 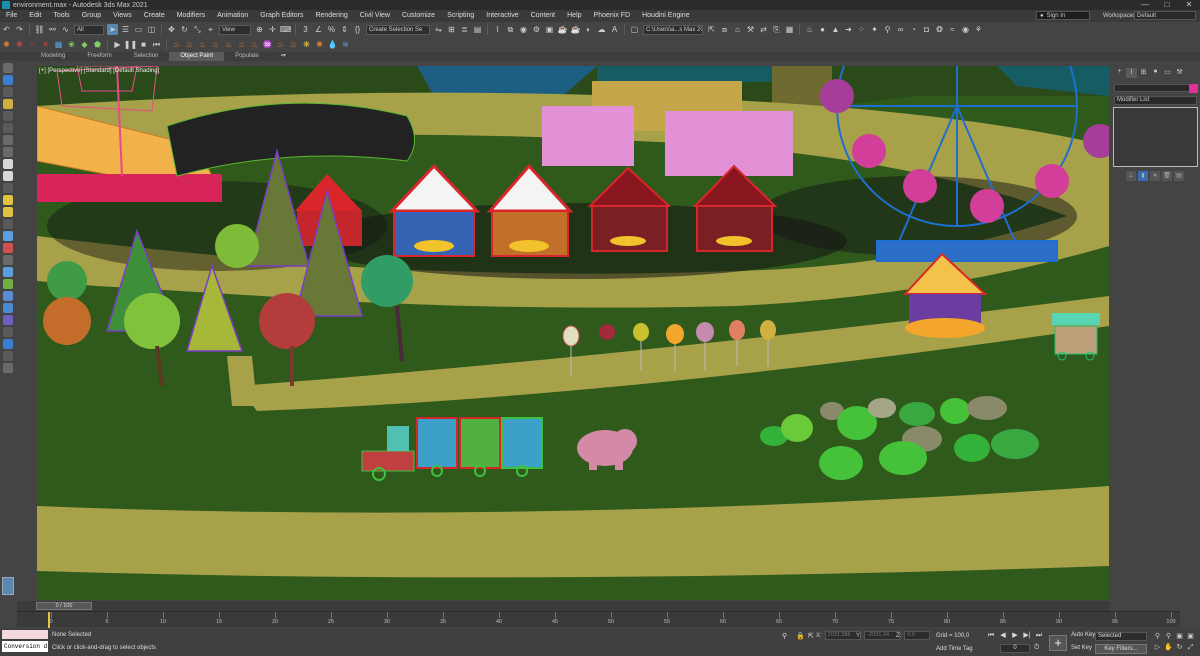 What do you see at coordinates (332, 44) in the screenshot?
I see `drop-icon: 💧` at bounding box center [332, 44].